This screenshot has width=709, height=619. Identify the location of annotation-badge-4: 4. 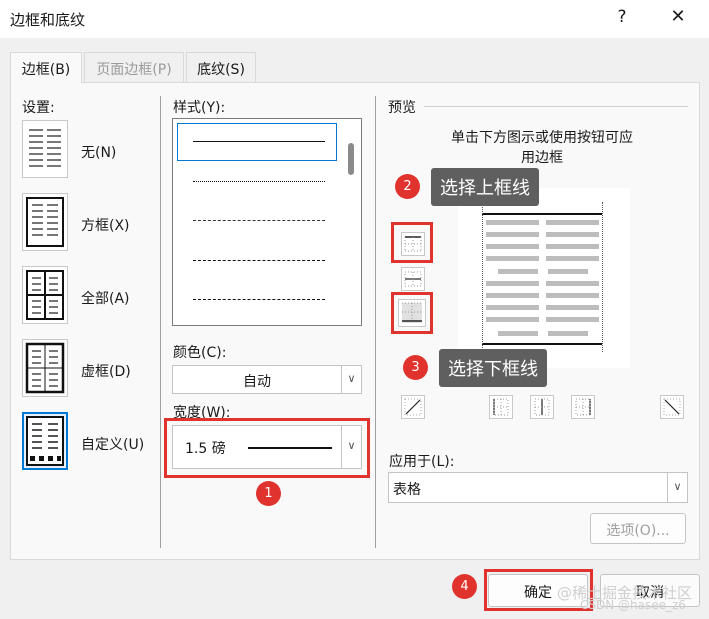
(464, 586).